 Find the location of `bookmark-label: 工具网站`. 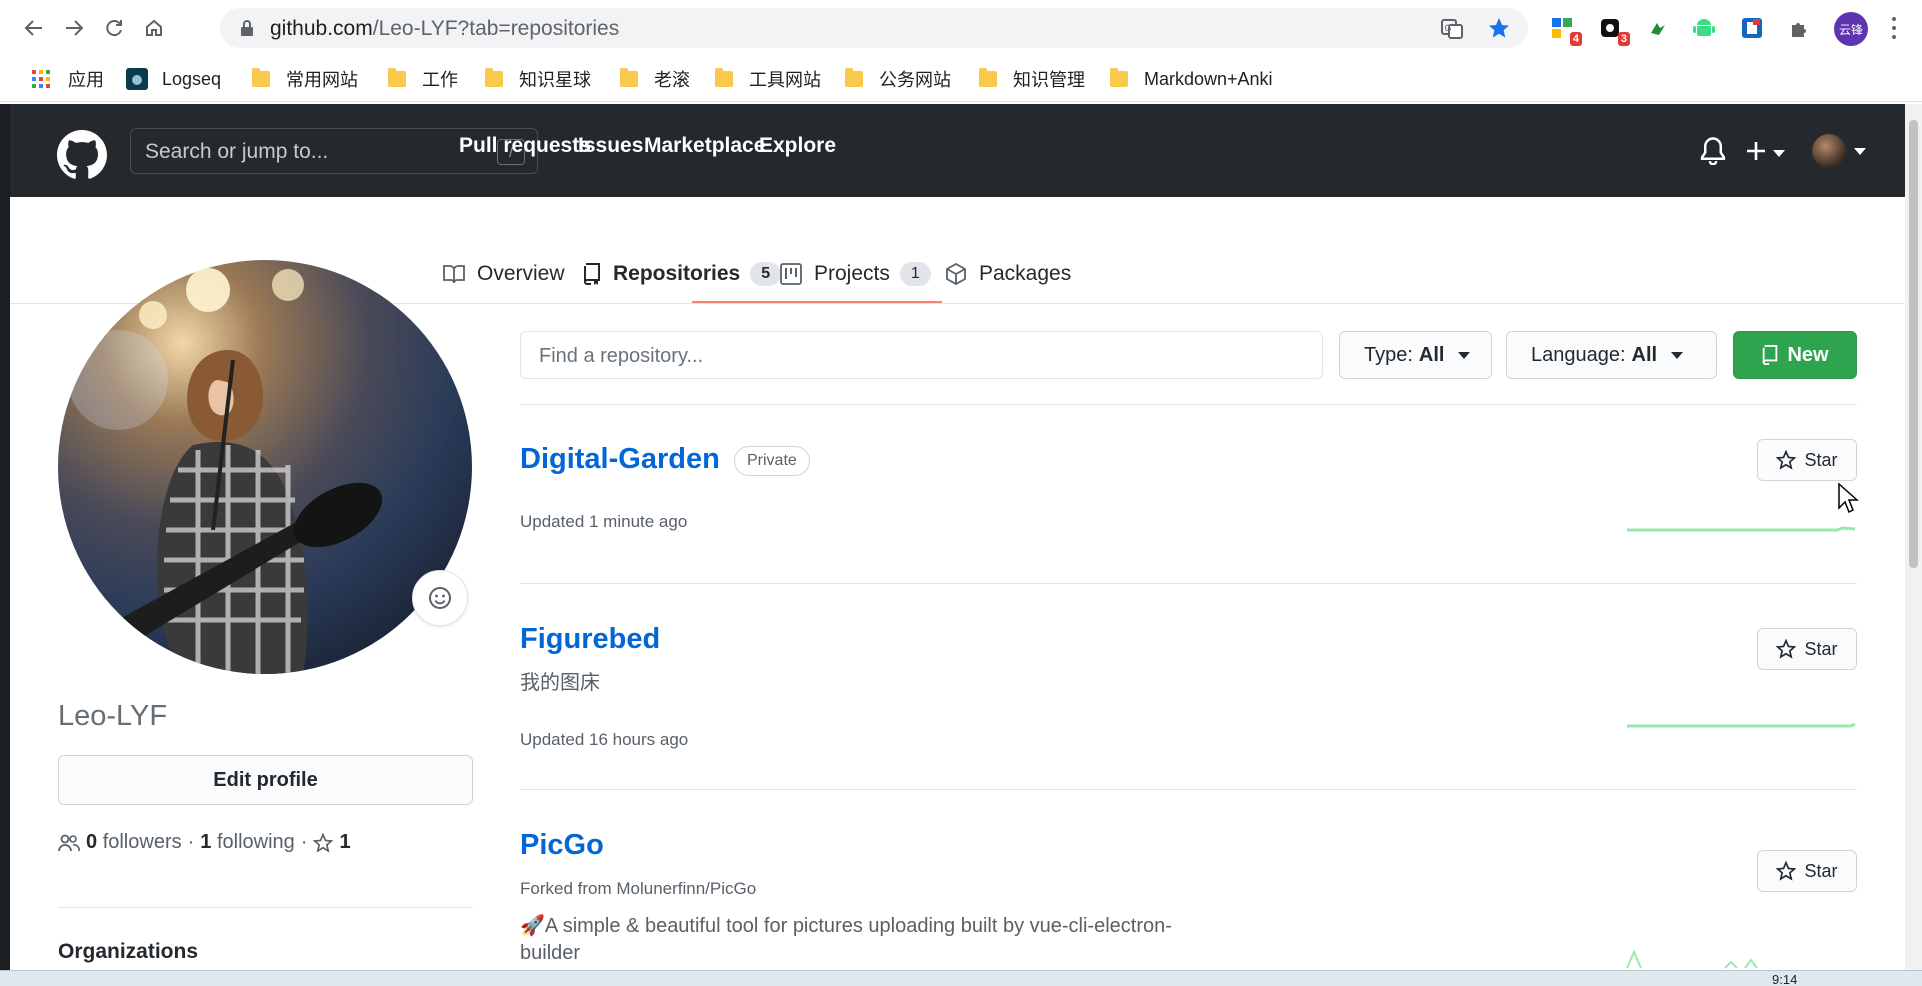

bookmark-label: 工具网站 is located at coordinates (785, 80).